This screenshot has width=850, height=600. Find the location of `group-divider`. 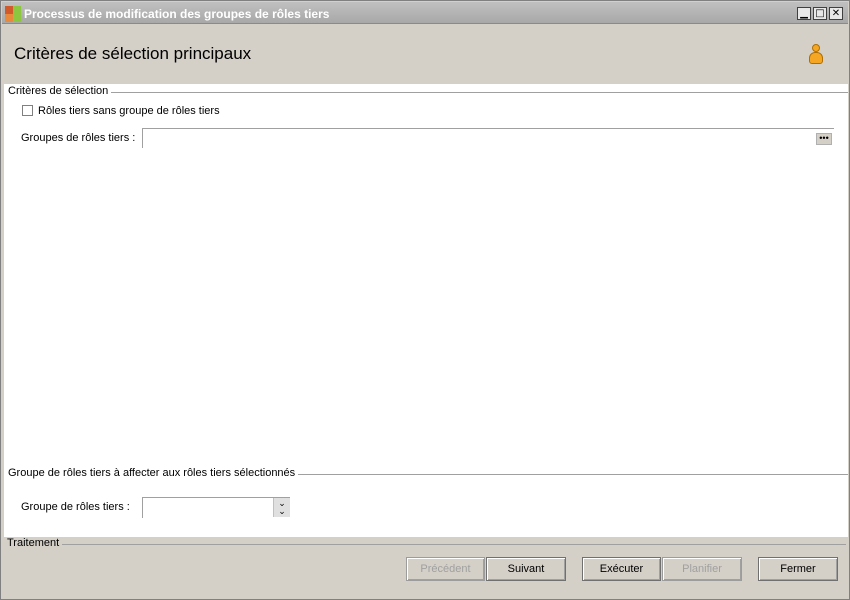

group-divider is located at coordinates (428, 92).